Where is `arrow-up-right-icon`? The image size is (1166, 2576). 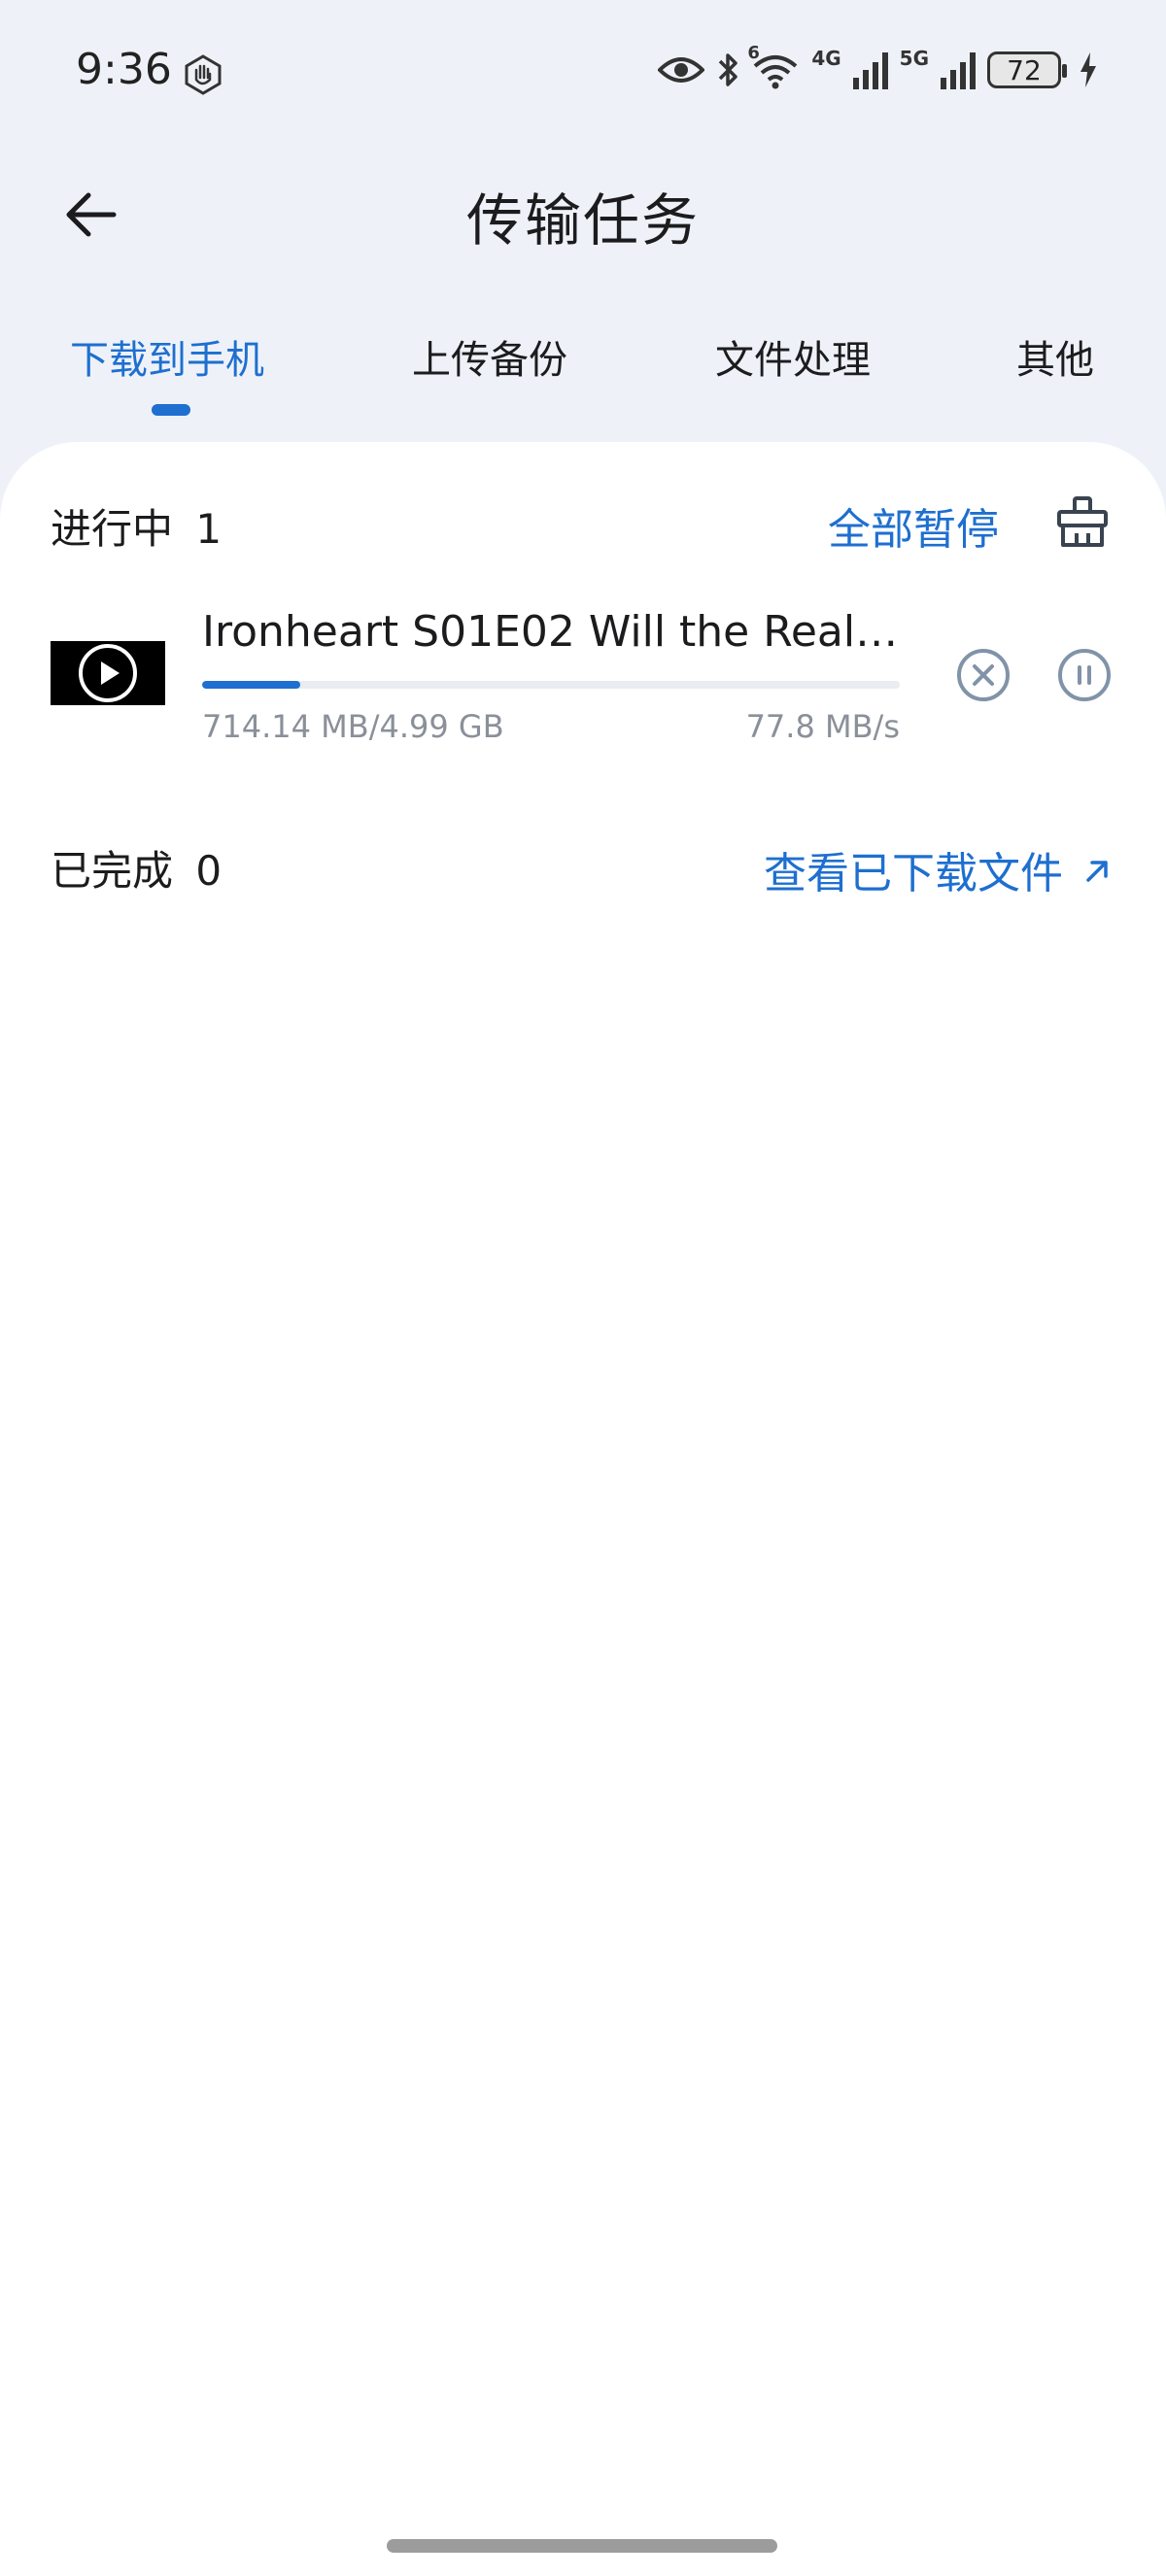 arrow-up-right-icon is located at coordinates (1097, 871).